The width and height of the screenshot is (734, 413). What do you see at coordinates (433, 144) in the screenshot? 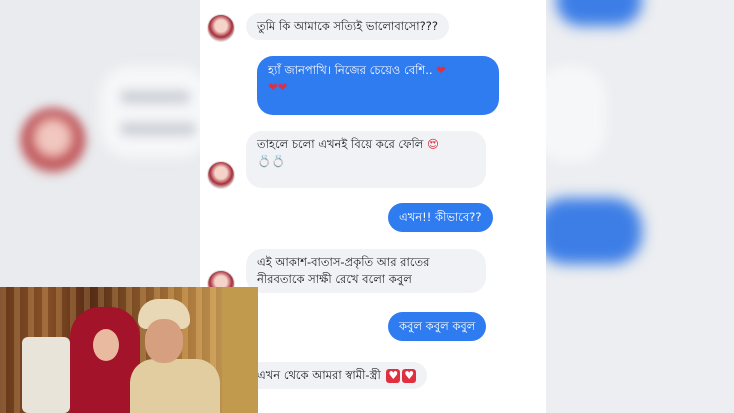
I see `heart-eyes-icon: 😍` at bounding box center [433, 144].